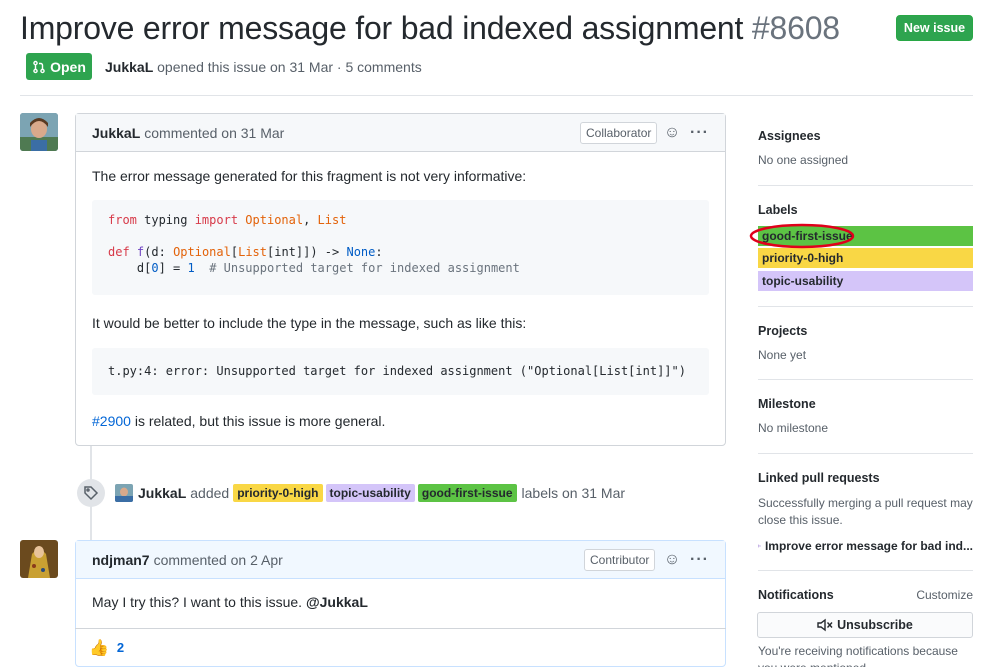 The width and height of the screenshot is (1000, 667). What do you see at coordinates (289, 67) in the screenshot?
I see `issue-meta-text: opened this issue on 31 Mar · 5 comments` at bounding box center [289, 67].